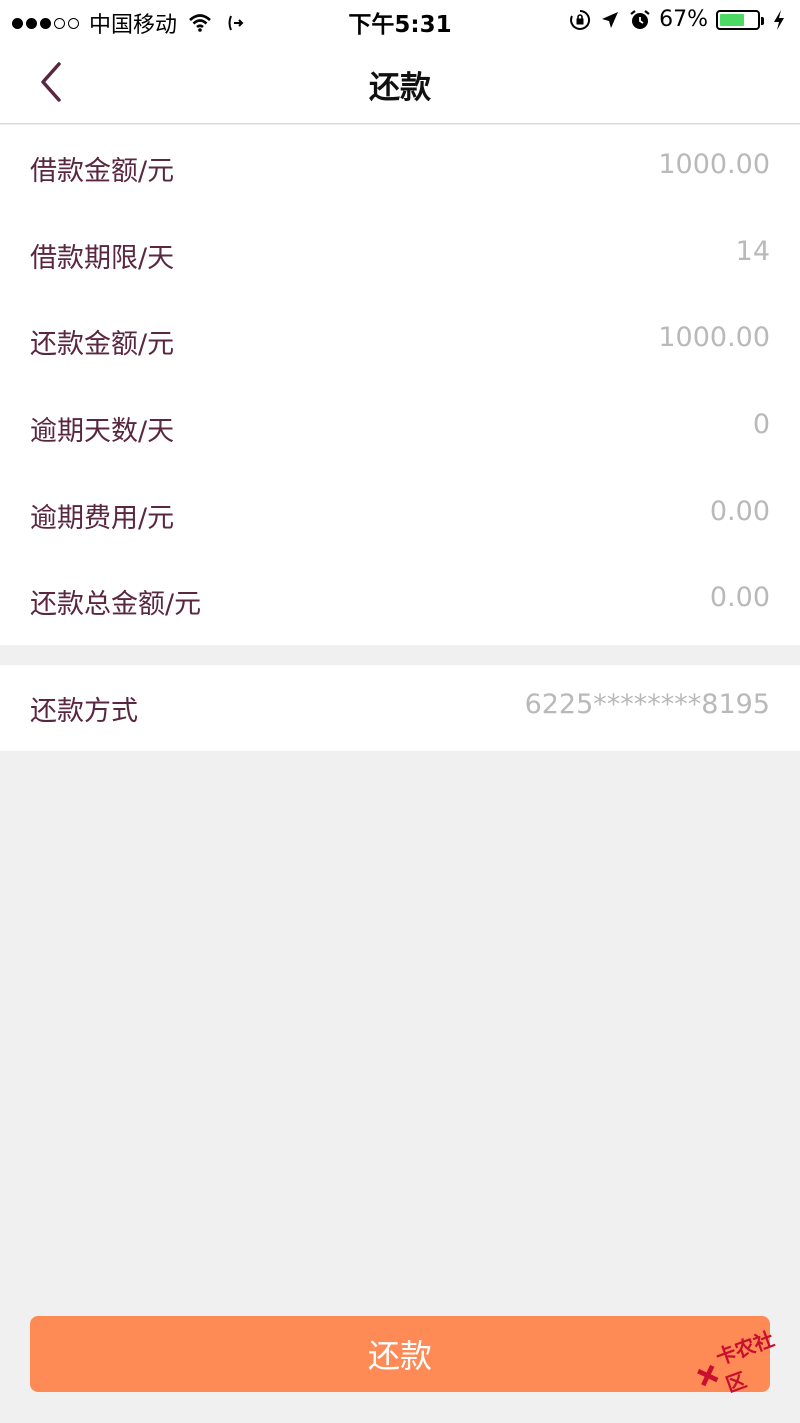 The image size is (800, 1423). I want to click on list-item-loan-term: 借款期限/天 14, so click(400, 255).